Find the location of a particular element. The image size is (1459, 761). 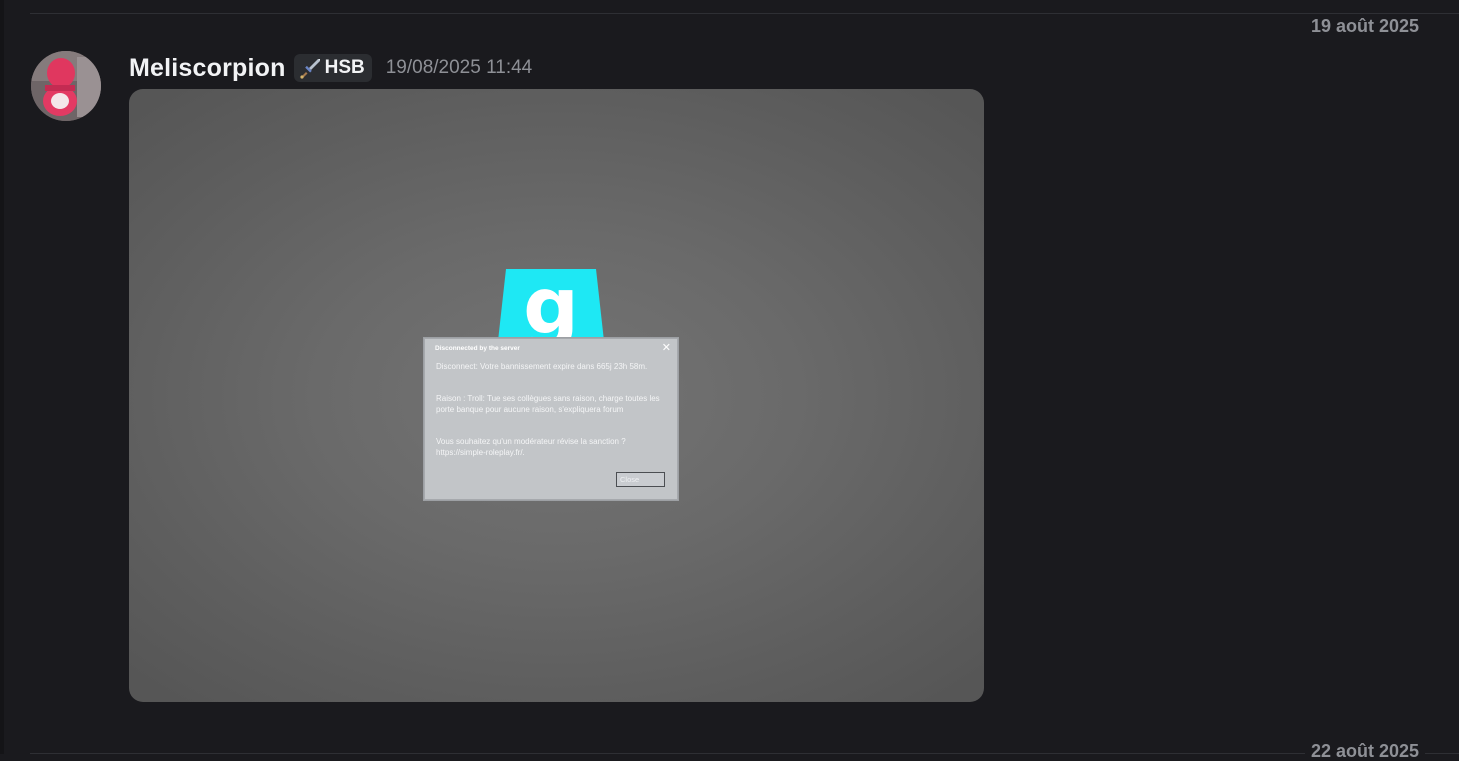

gmod-logo: g is located at coordinates (551, 305).